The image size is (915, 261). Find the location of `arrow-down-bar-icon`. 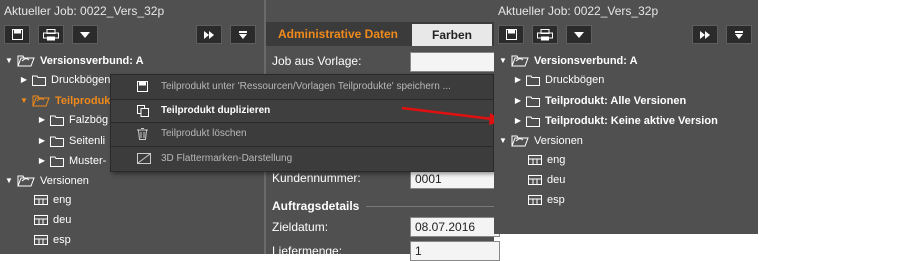

arrow-down-bar-icon is located at coordinates (739, 34).